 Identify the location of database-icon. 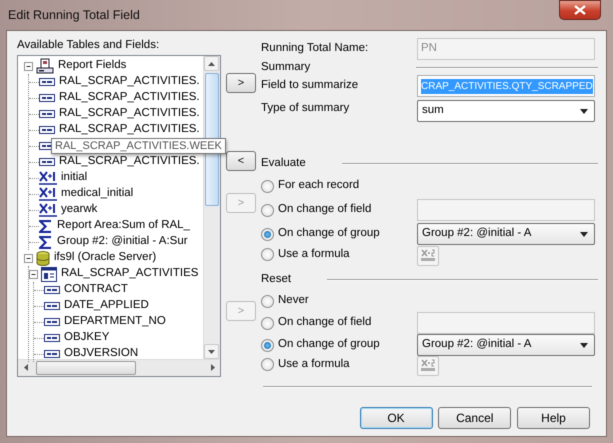
(43, 258).